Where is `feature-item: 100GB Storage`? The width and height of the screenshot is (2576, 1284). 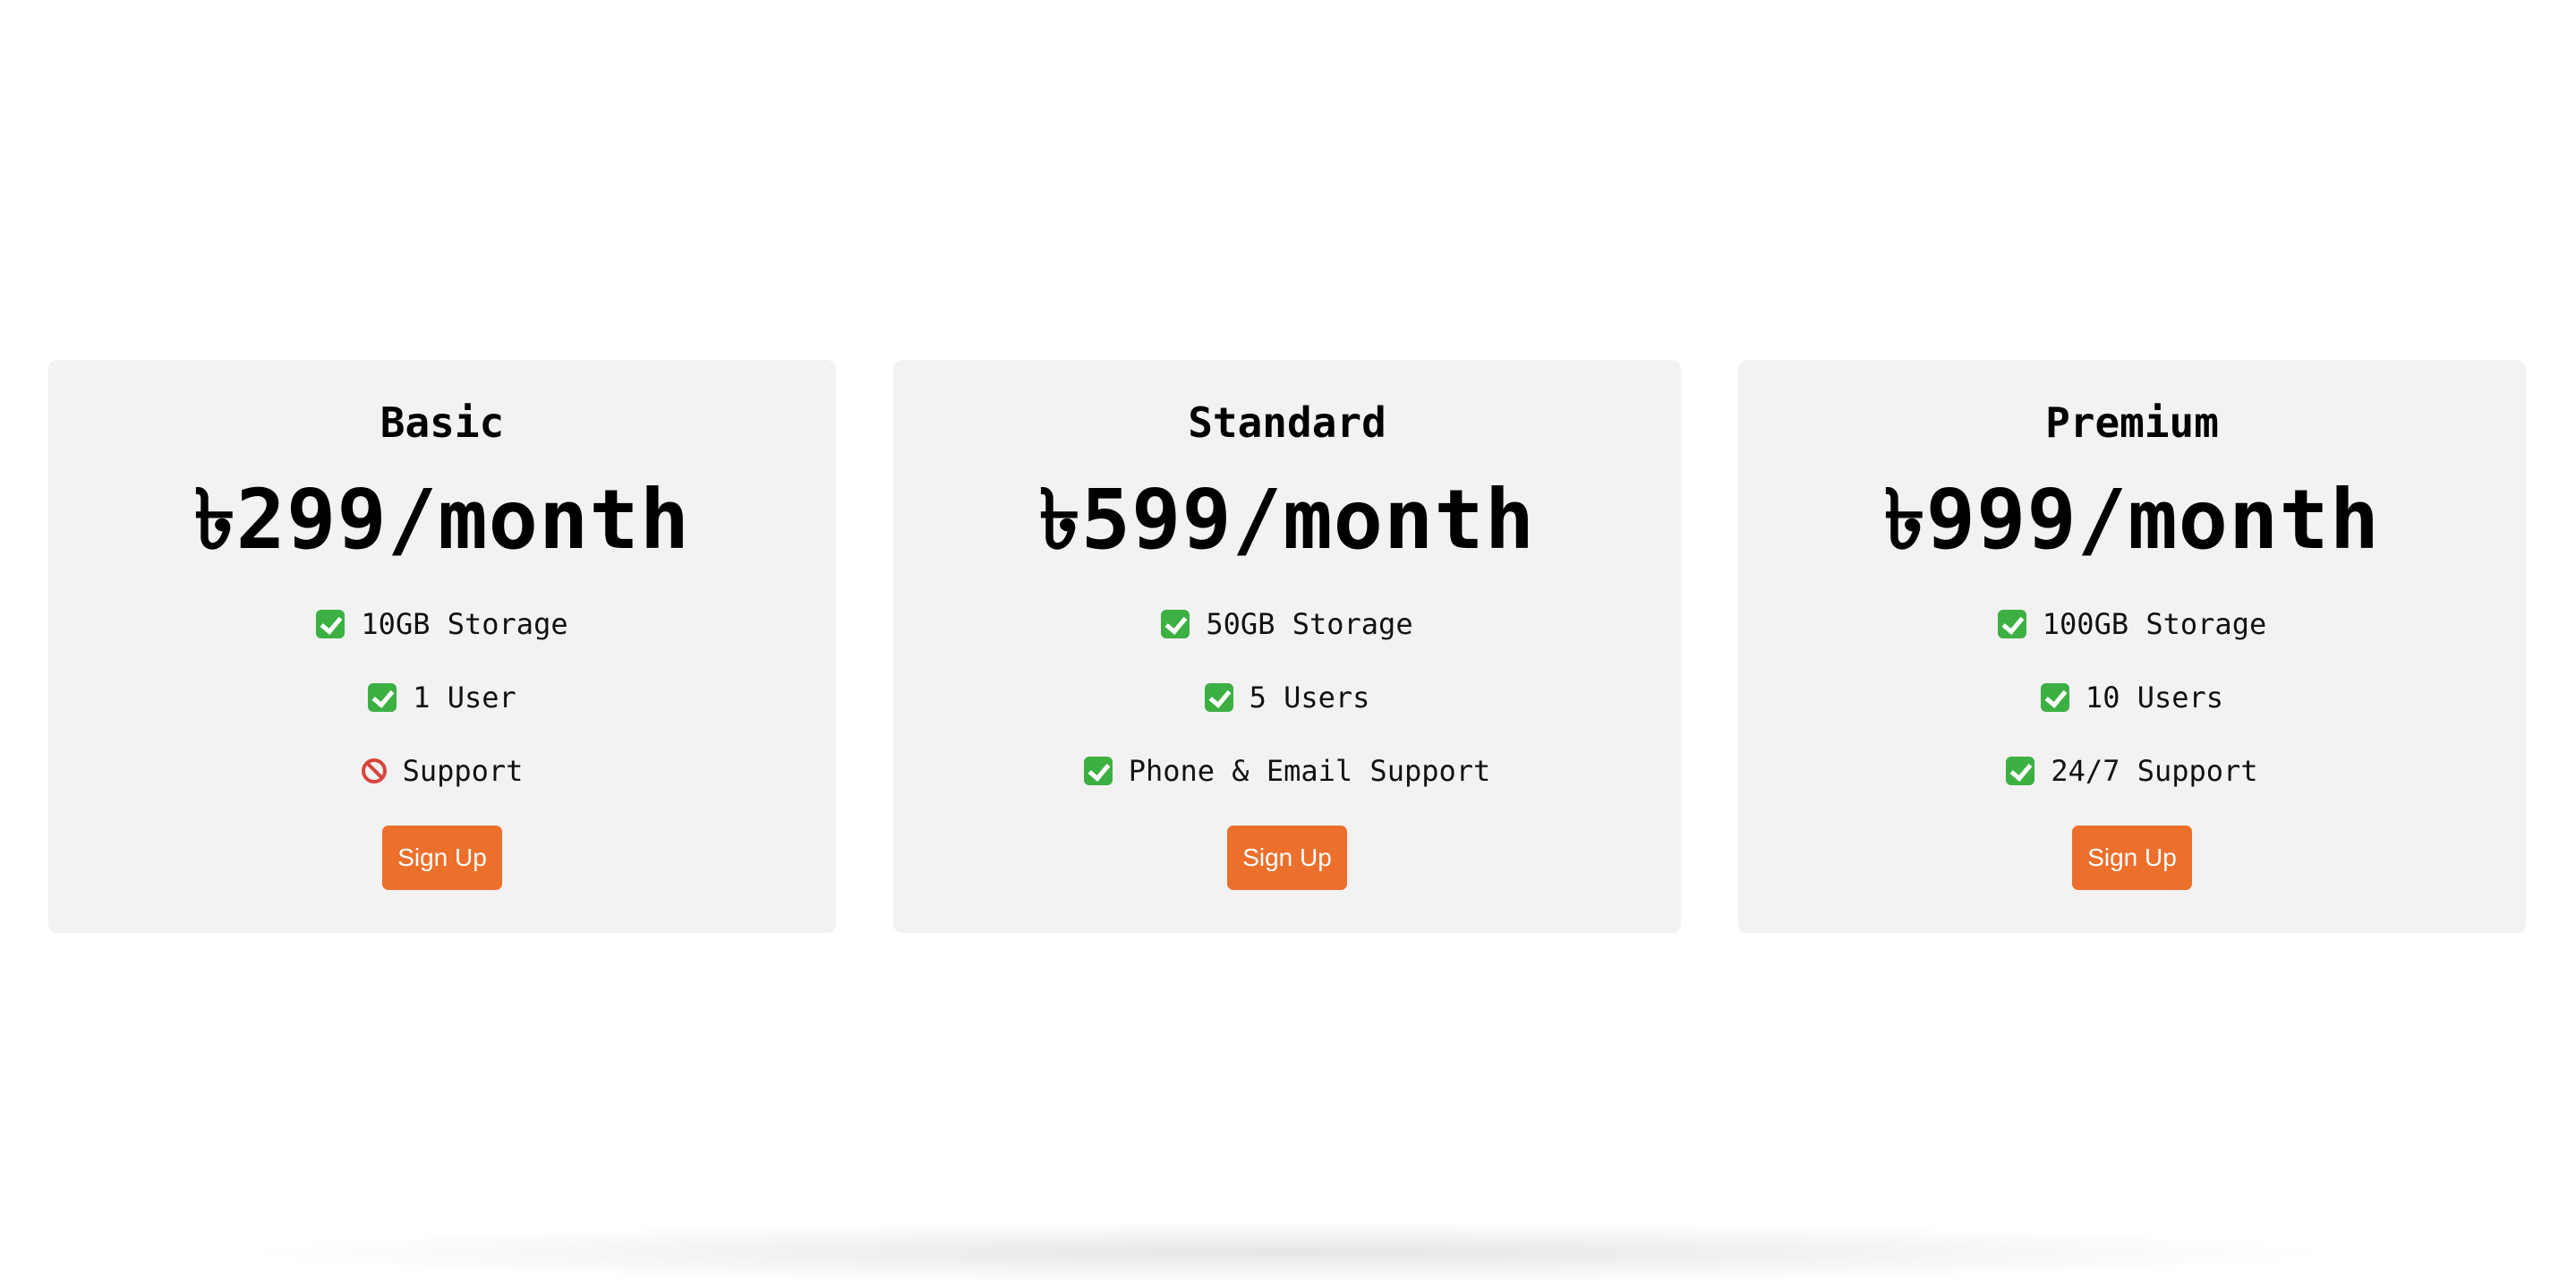 feature-item: 100GB Storage is located at coordinates (2132, 624).